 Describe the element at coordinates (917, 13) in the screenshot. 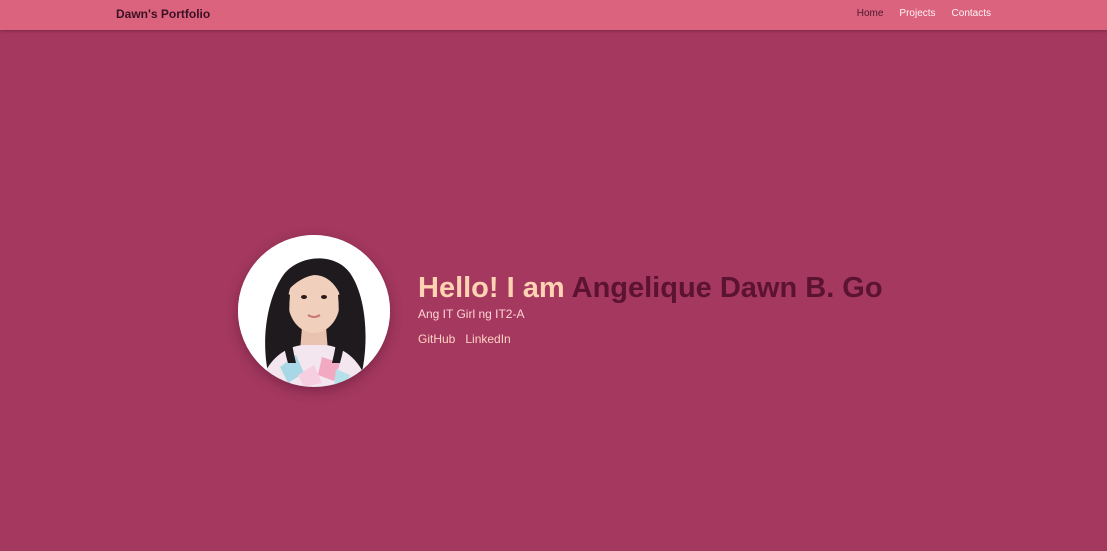

I see `nav-link-projects: Projects` at that location.